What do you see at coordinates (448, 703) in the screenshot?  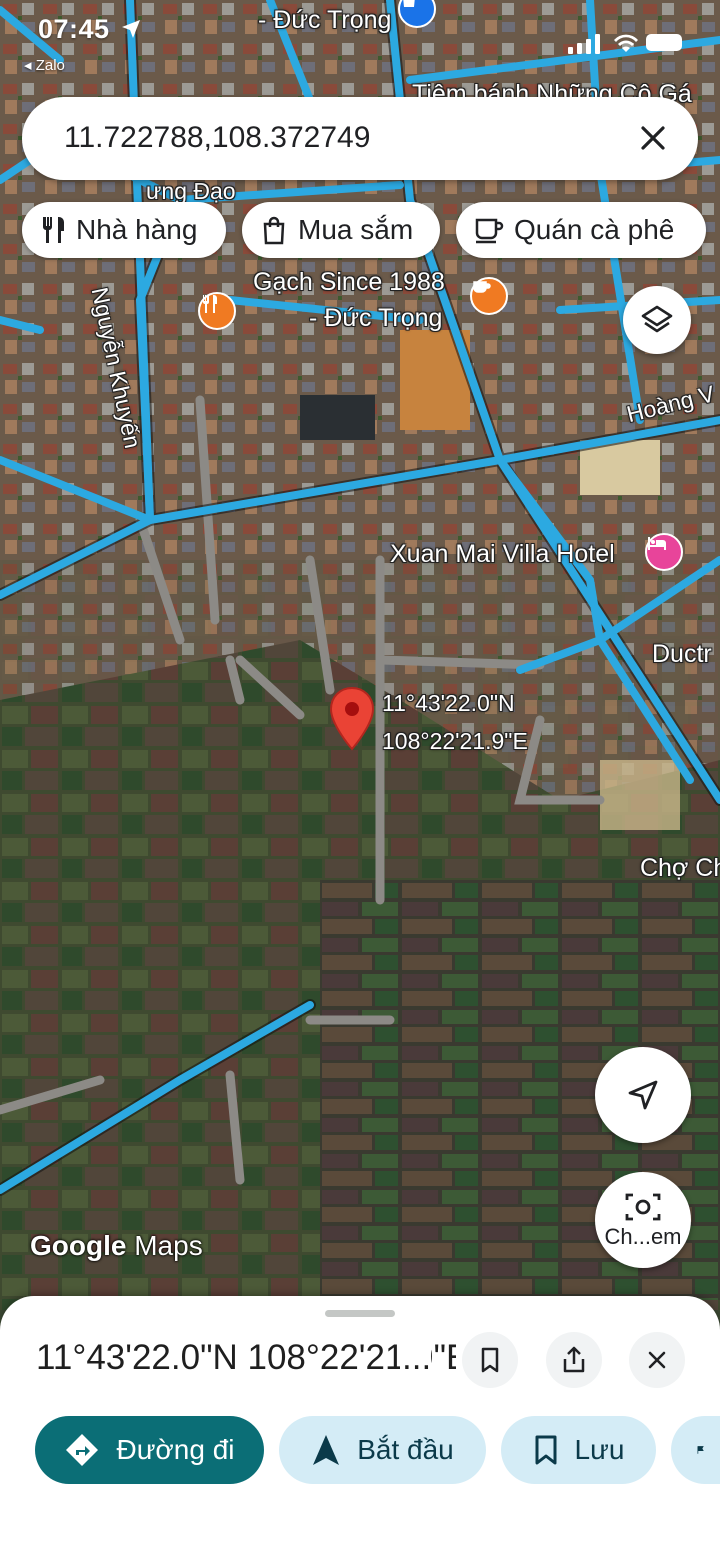 I see `pin-latitude-label: 11°43'22.0"N` at bounding box center [448, 703].